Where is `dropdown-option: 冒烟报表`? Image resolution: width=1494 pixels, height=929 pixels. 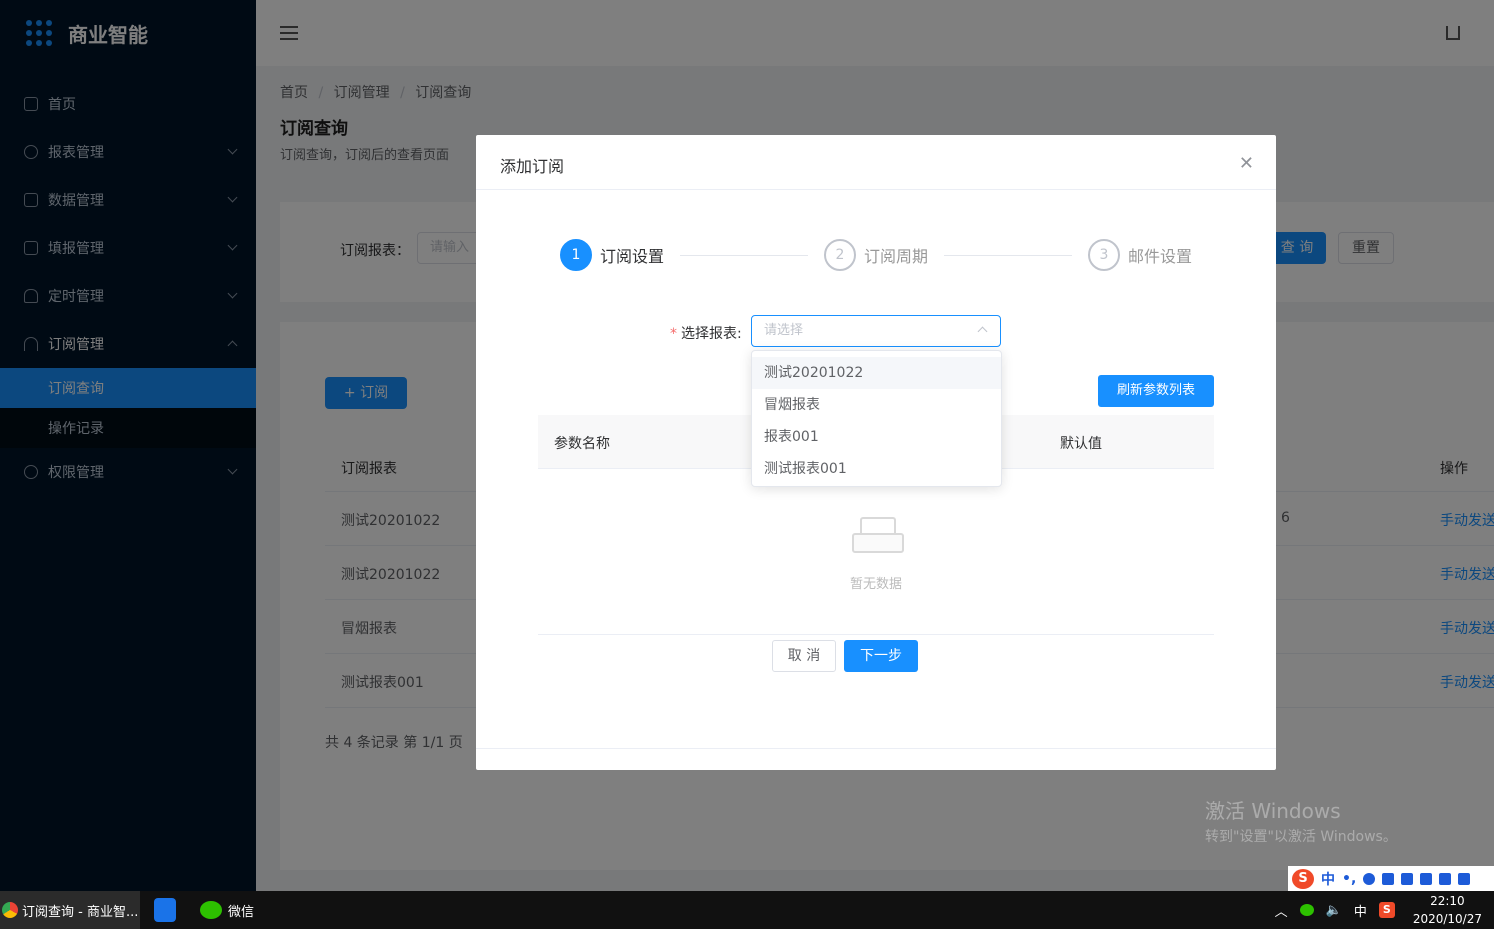 dropdown-option: 冒烟报表 is located at coordinates (876, 405).